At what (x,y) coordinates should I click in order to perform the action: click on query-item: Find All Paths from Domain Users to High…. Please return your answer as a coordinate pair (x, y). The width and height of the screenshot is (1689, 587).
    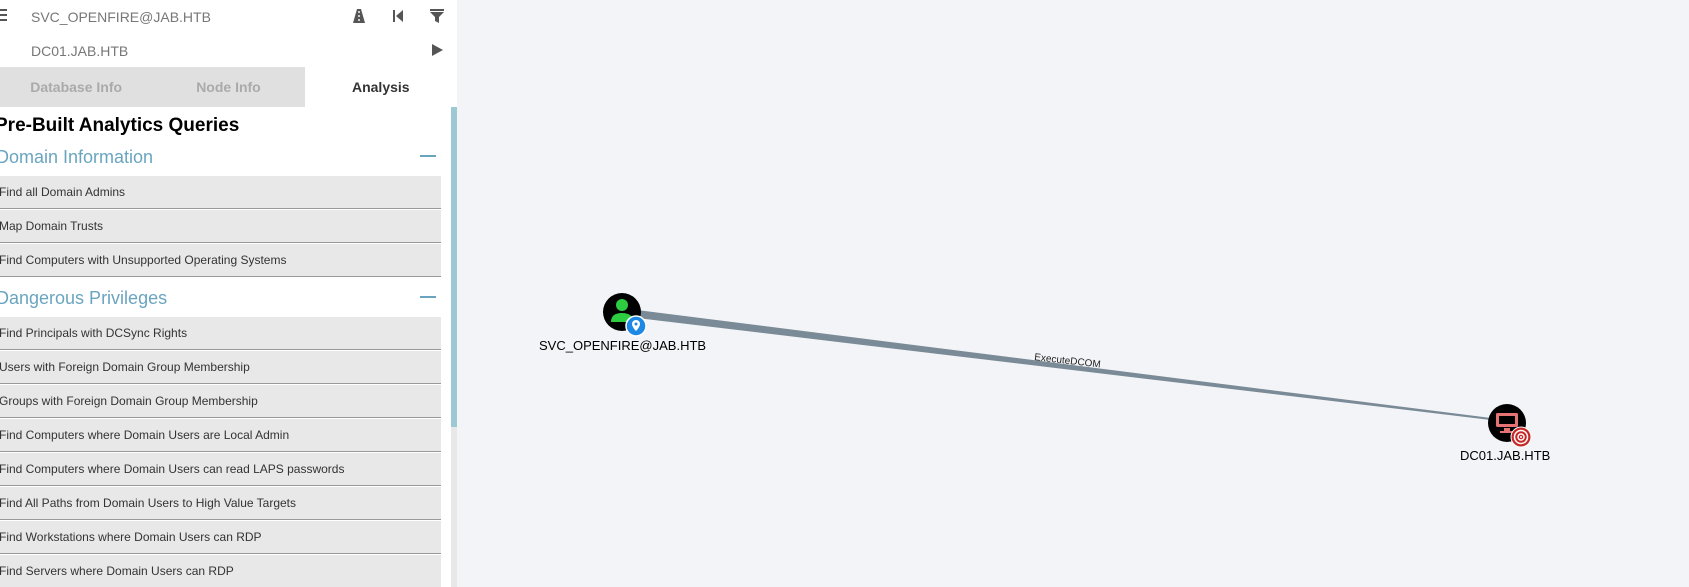
    Looking at the image, I should click on (220, 503).